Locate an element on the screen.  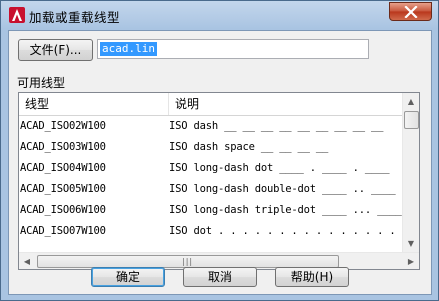
autocad-app-icon is located at coordinates (17, 15).